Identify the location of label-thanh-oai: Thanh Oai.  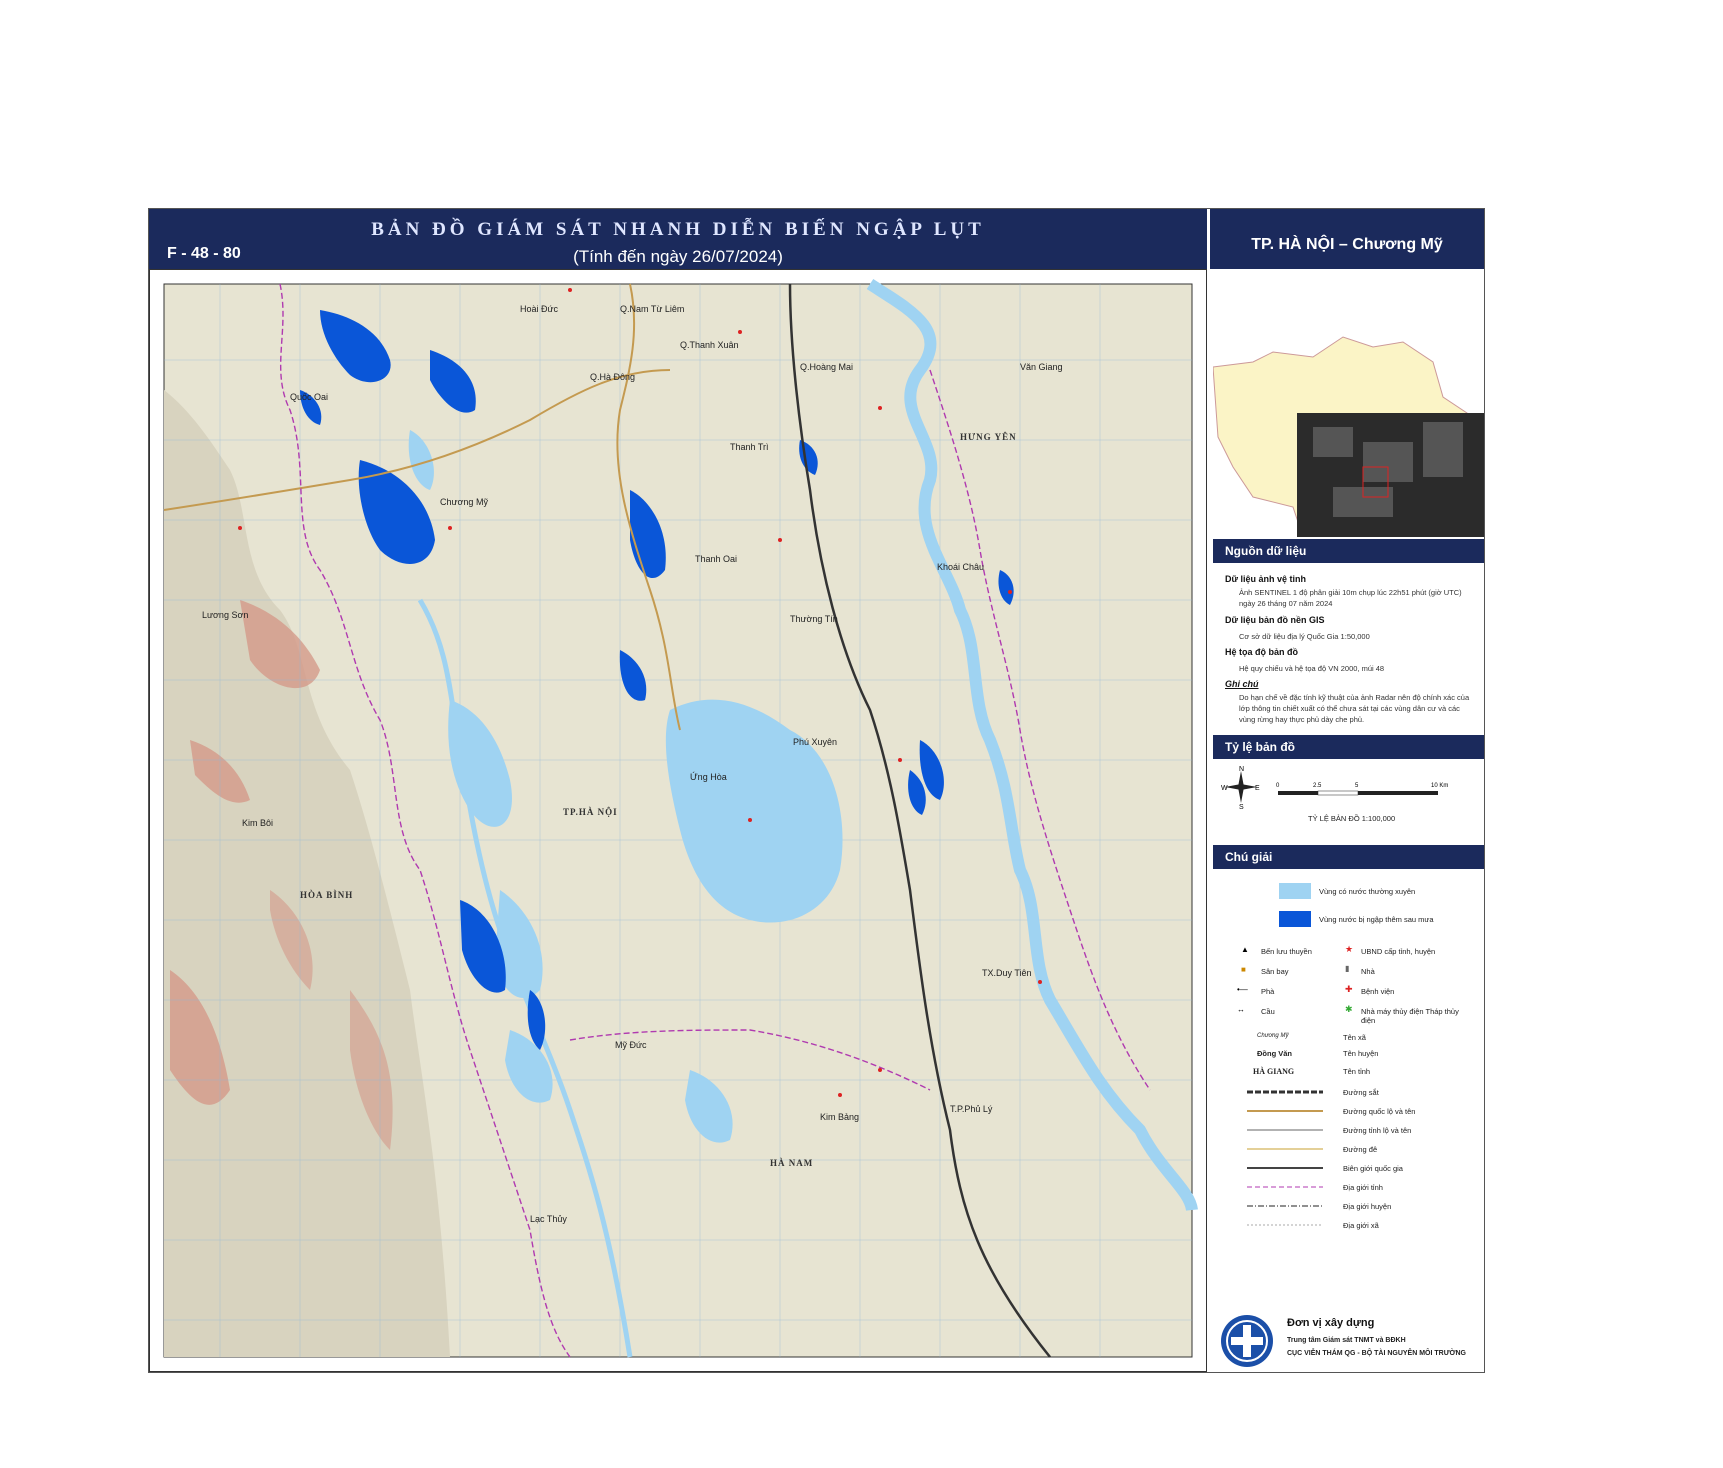
(716, 559).